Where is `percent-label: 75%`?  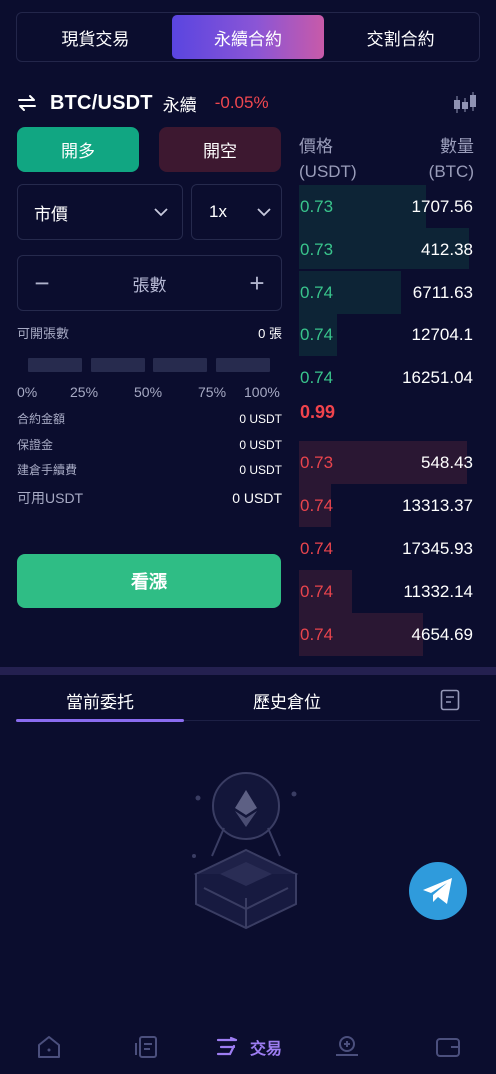 percent-label: 75% is located at coordinates (212, 392).